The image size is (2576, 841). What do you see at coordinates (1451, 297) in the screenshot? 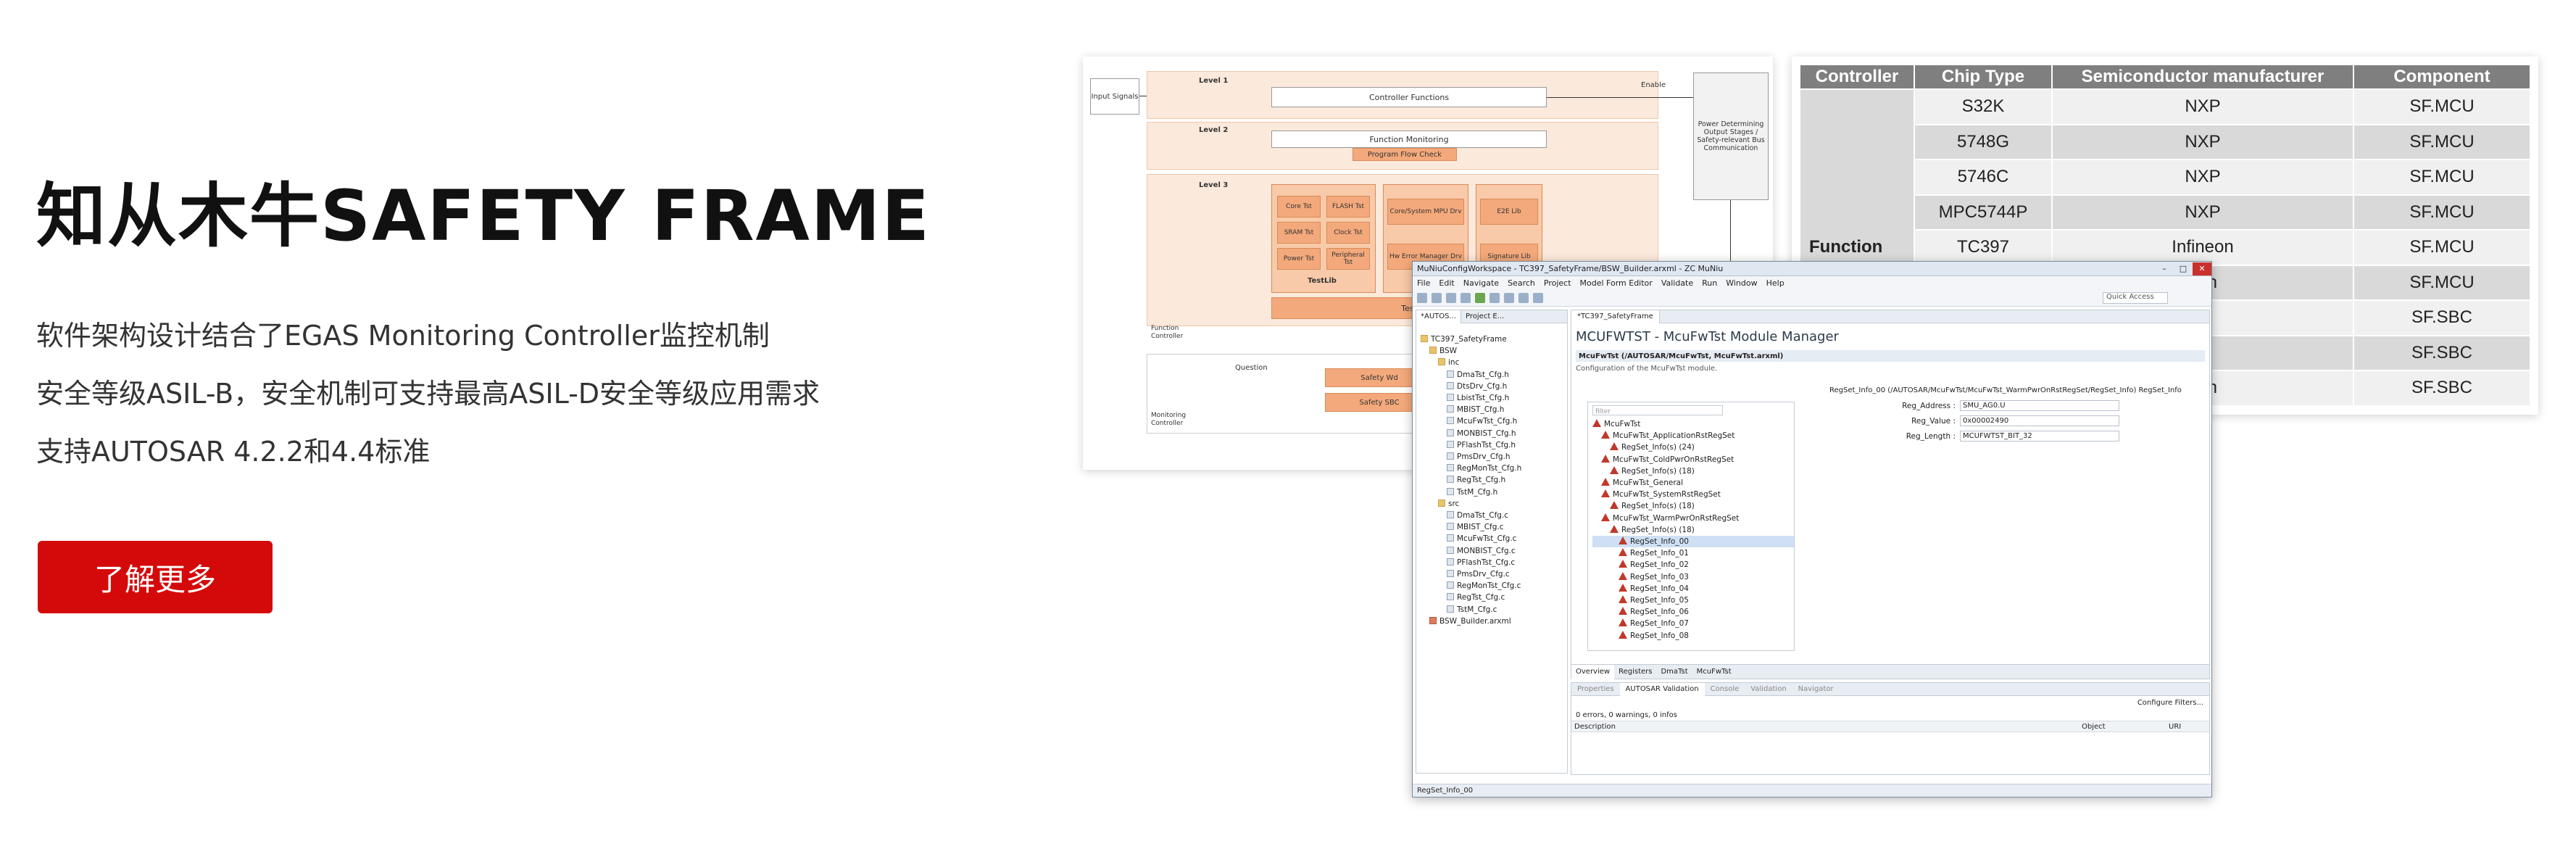
I see `save-all-icon` at bounding box center [1451, 297].